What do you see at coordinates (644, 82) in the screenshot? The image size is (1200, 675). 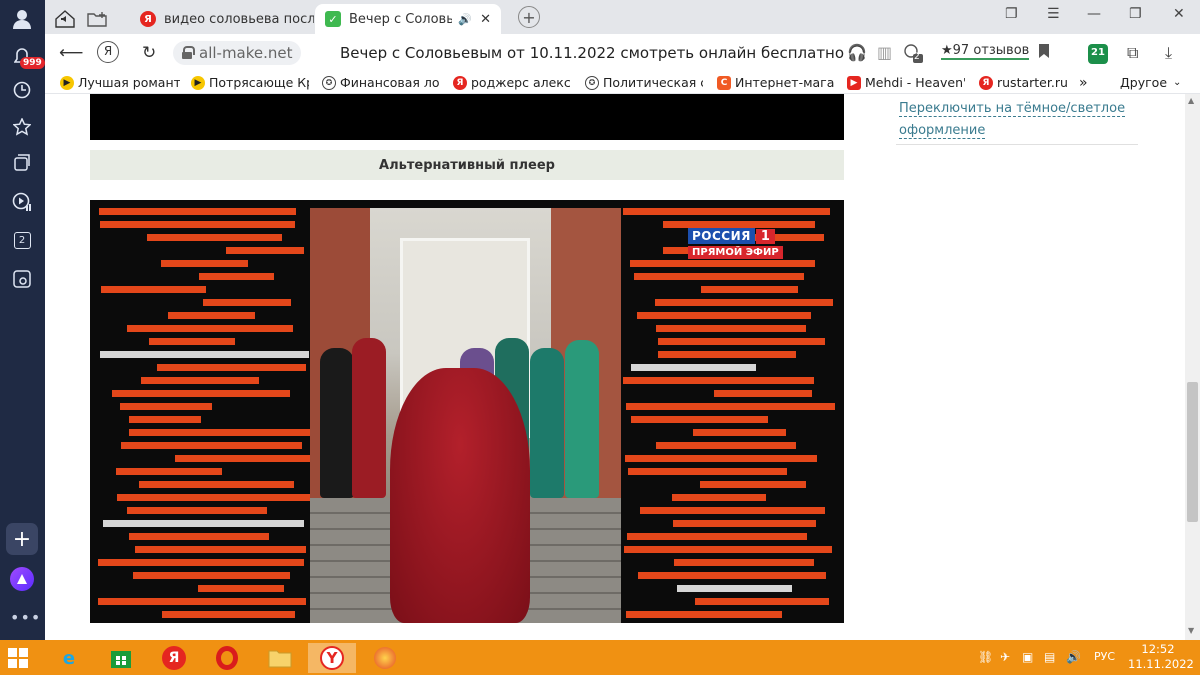 I see `bookmark-item: ✪ Политическая ска` at bounding box center [644, 82].